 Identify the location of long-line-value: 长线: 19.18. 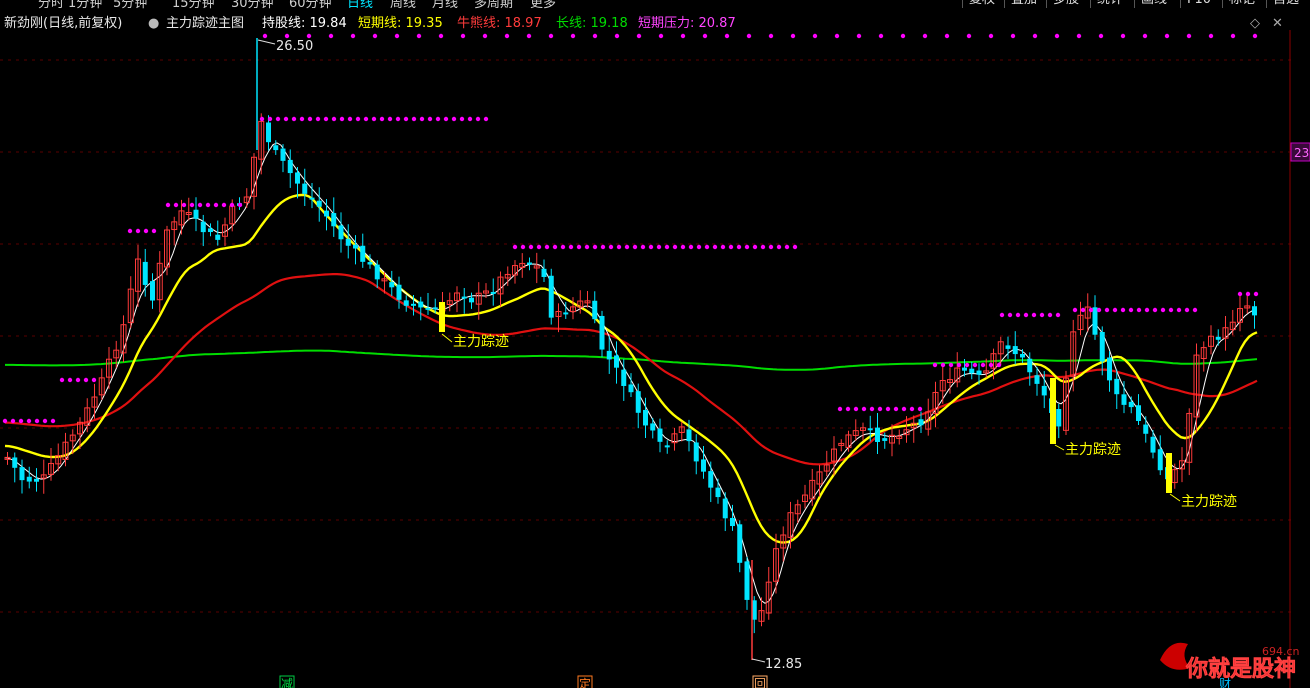
(592, 23).